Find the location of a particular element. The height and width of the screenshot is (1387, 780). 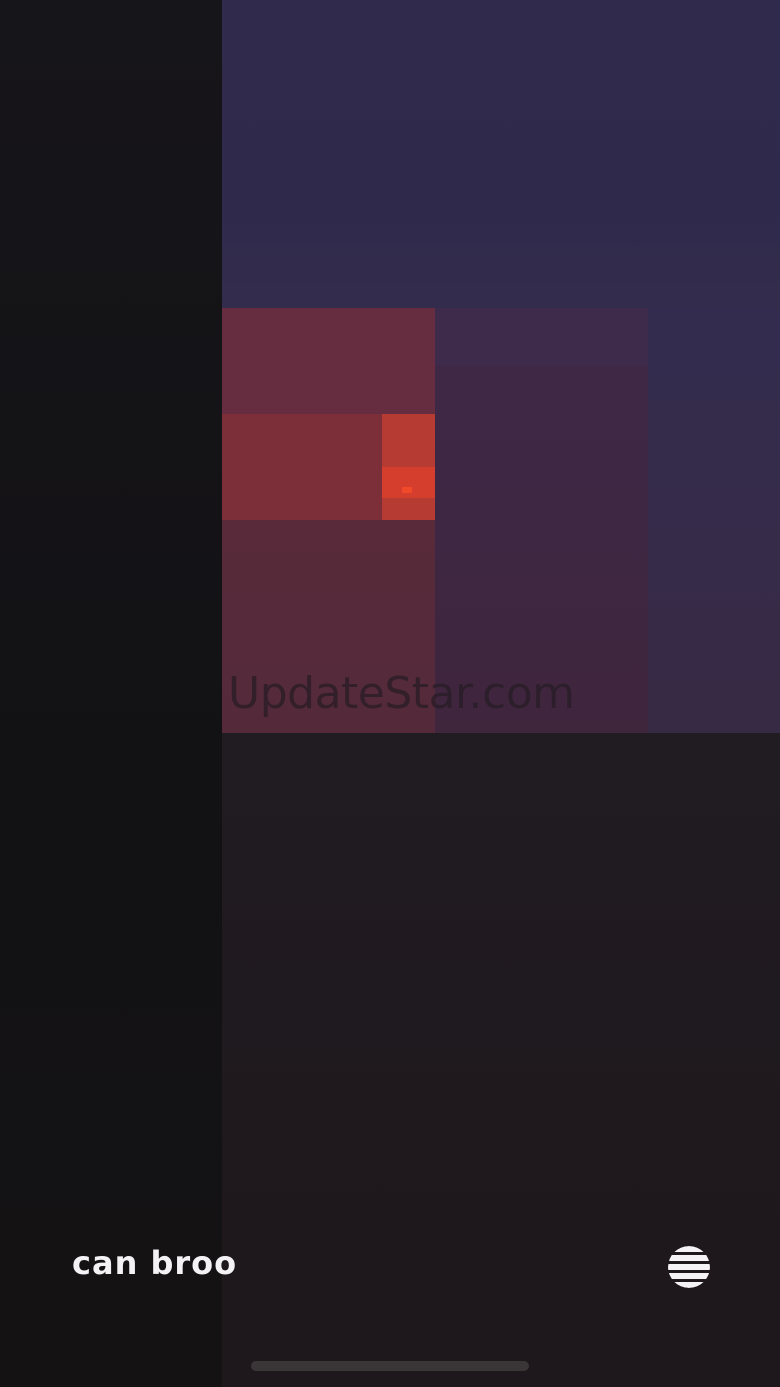

indigo-right-block is located at coordinates (714, 520).